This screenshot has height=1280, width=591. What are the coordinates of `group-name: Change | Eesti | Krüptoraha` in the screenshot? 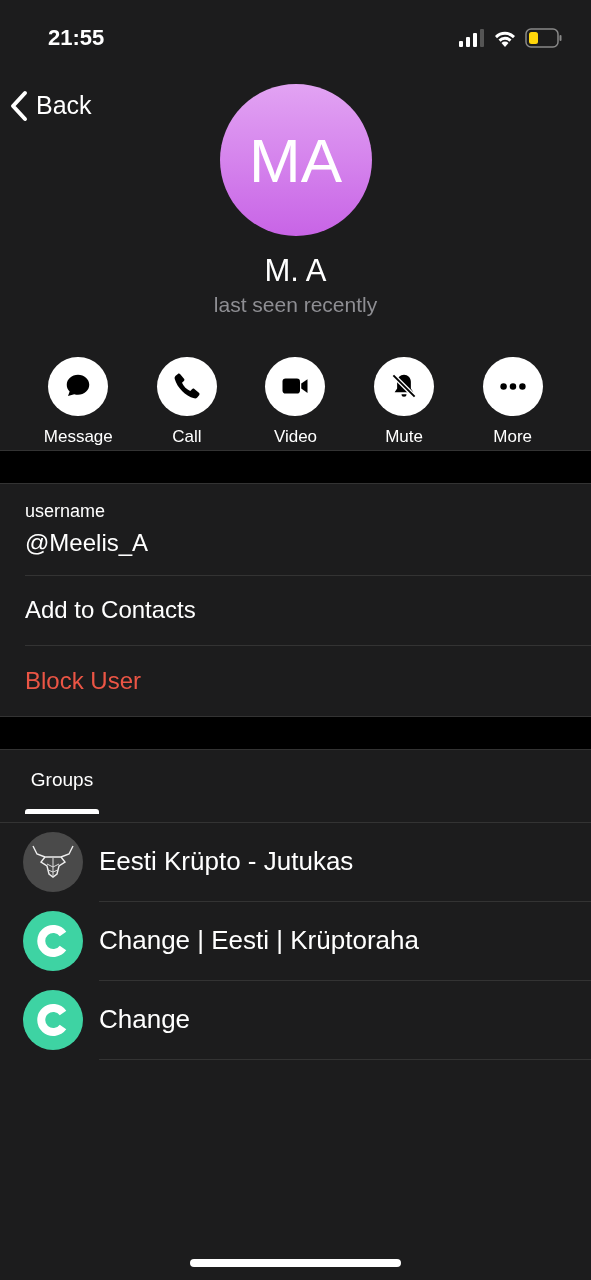 It's located at (259, 941).